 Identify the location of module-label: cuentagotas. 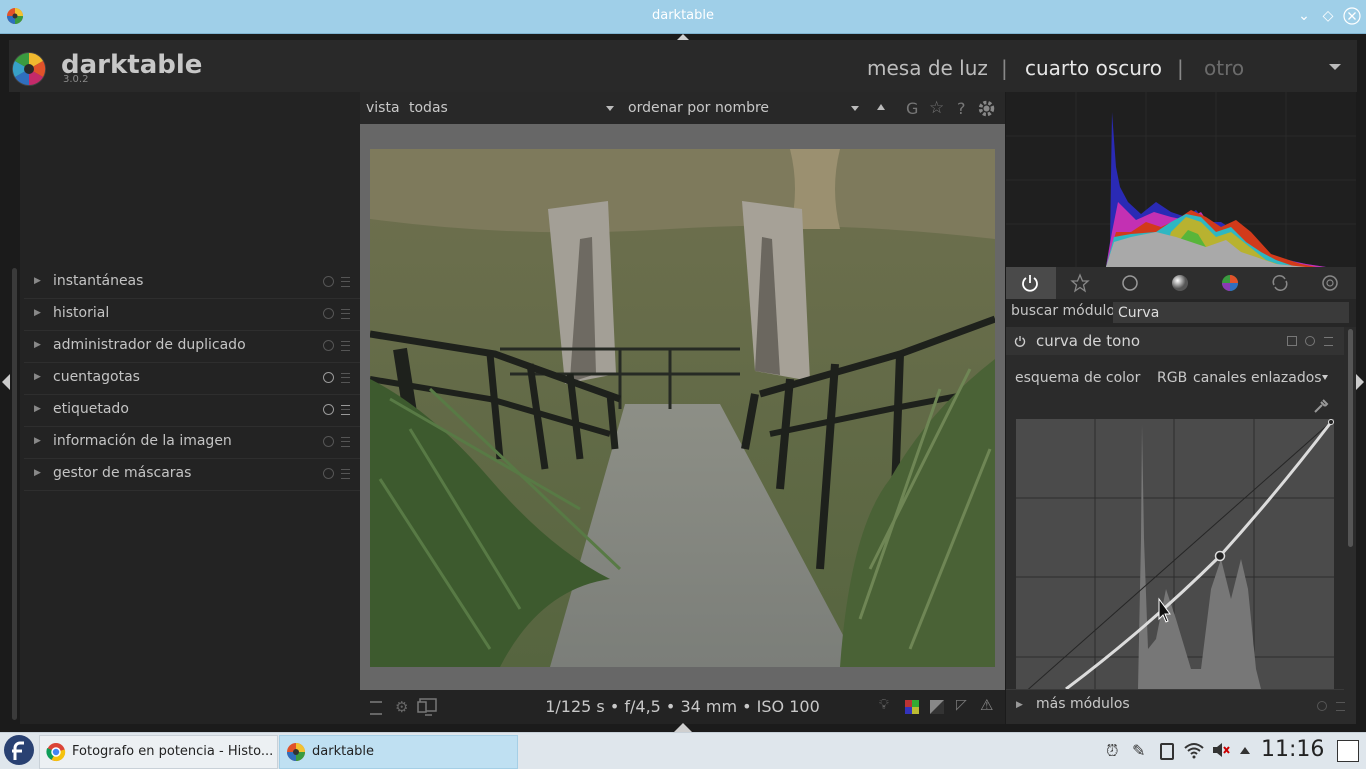
(96, 377).